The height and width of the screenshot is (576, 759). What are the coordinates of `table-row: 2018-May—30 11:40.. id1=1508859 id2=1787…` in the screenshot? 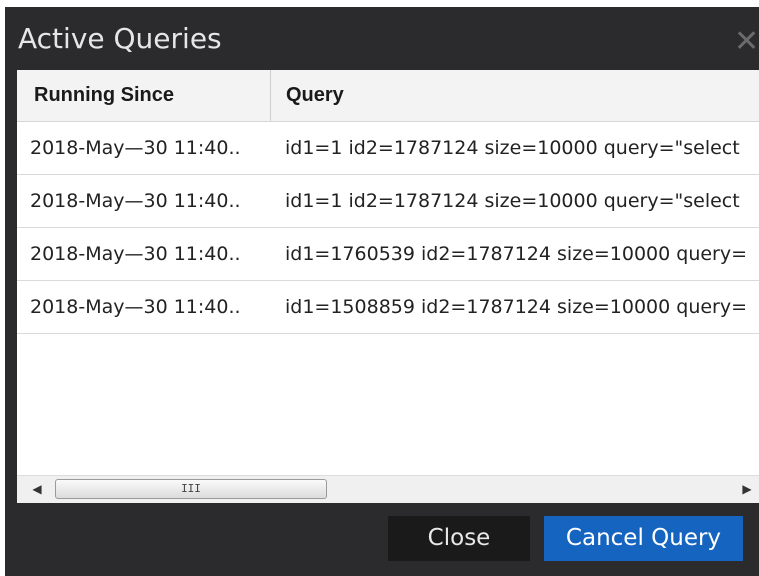 It's located at (388, 307).